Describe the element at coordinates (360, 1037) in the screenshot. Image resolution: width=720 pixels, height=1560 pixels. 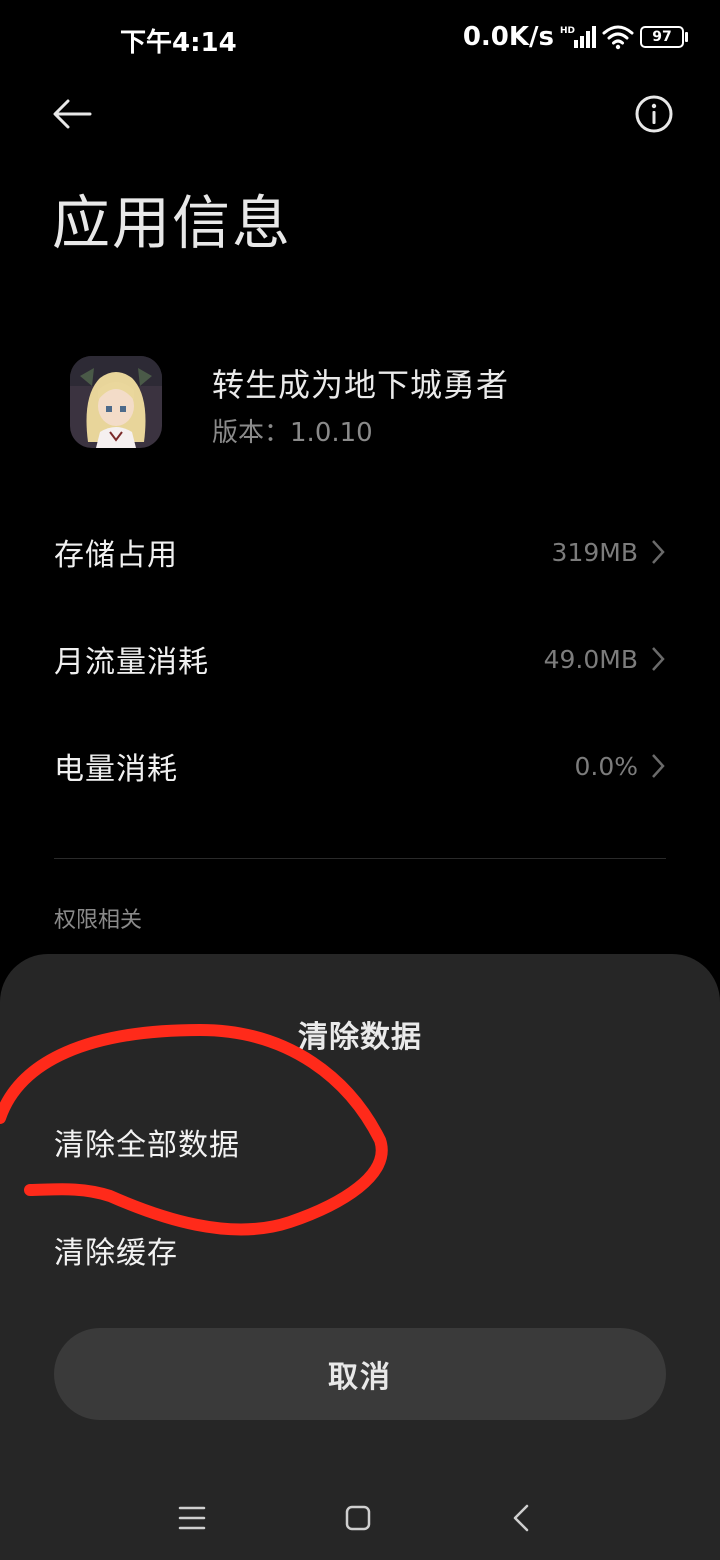
I see `sheet-title: 清除数据` at that location.